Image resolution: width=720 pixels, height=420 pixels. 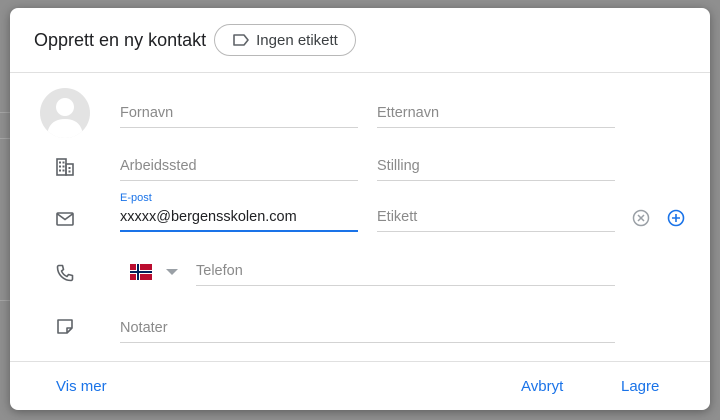 What do you see at coordinates (360, 40) in the screenshot?
I see `dialog-header: Opprett en ny kontakt Ingen etikett` at bounding box center [360, 40].